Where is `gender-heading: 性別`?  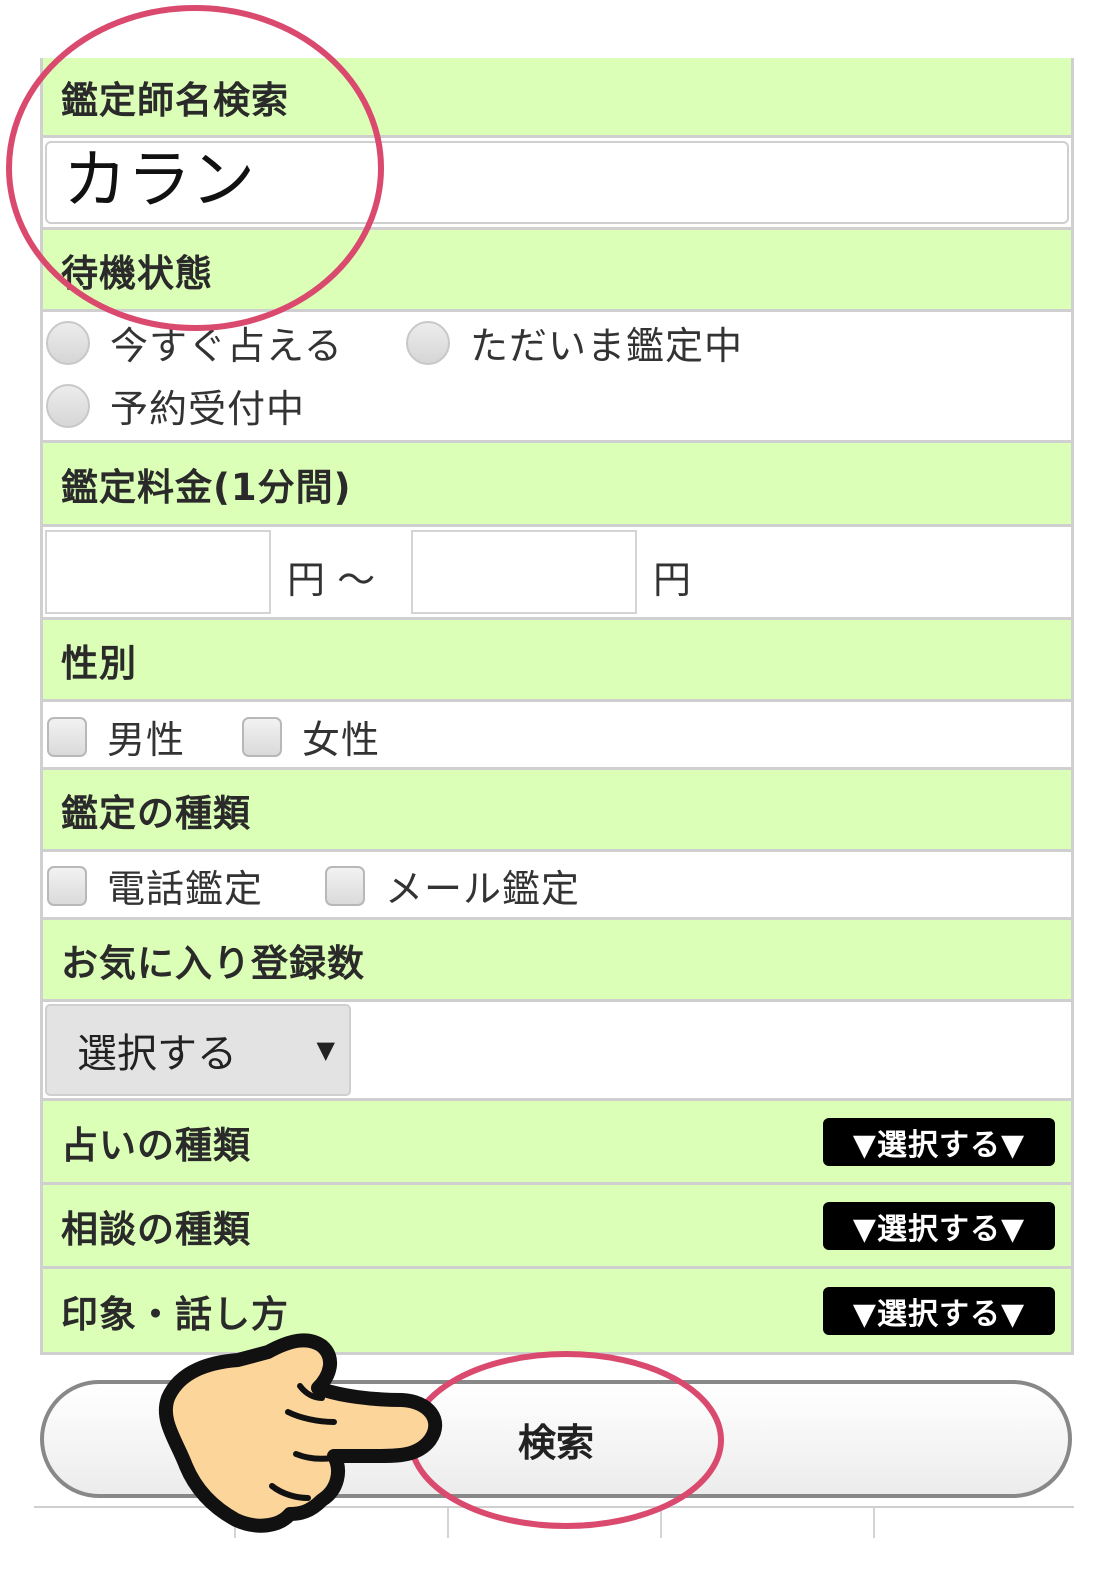
gender-heading: 性別 is located at coordinates (99, 663).